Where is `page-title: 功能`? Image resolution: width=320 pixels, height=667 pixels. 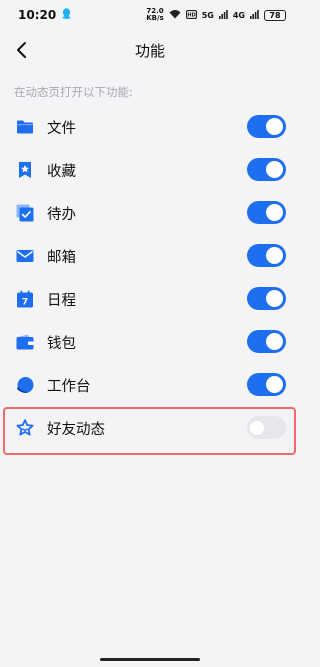
page-title: 功能 is located at coordinates (149, 51).